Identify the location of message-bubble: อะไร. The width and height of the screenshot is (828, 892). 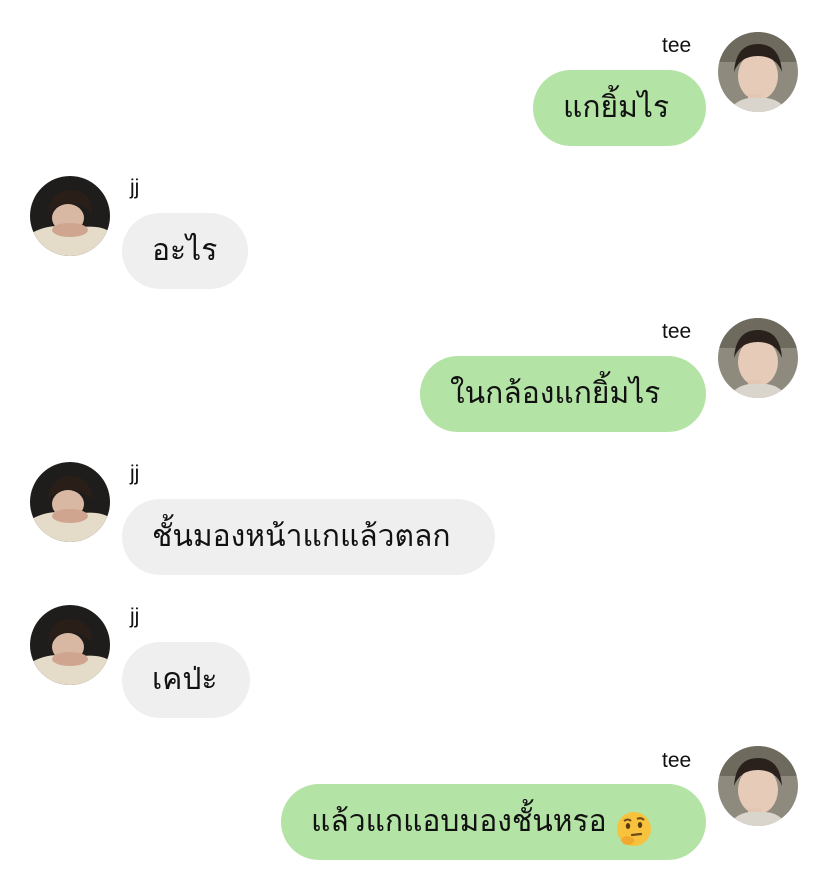
(185, 251).